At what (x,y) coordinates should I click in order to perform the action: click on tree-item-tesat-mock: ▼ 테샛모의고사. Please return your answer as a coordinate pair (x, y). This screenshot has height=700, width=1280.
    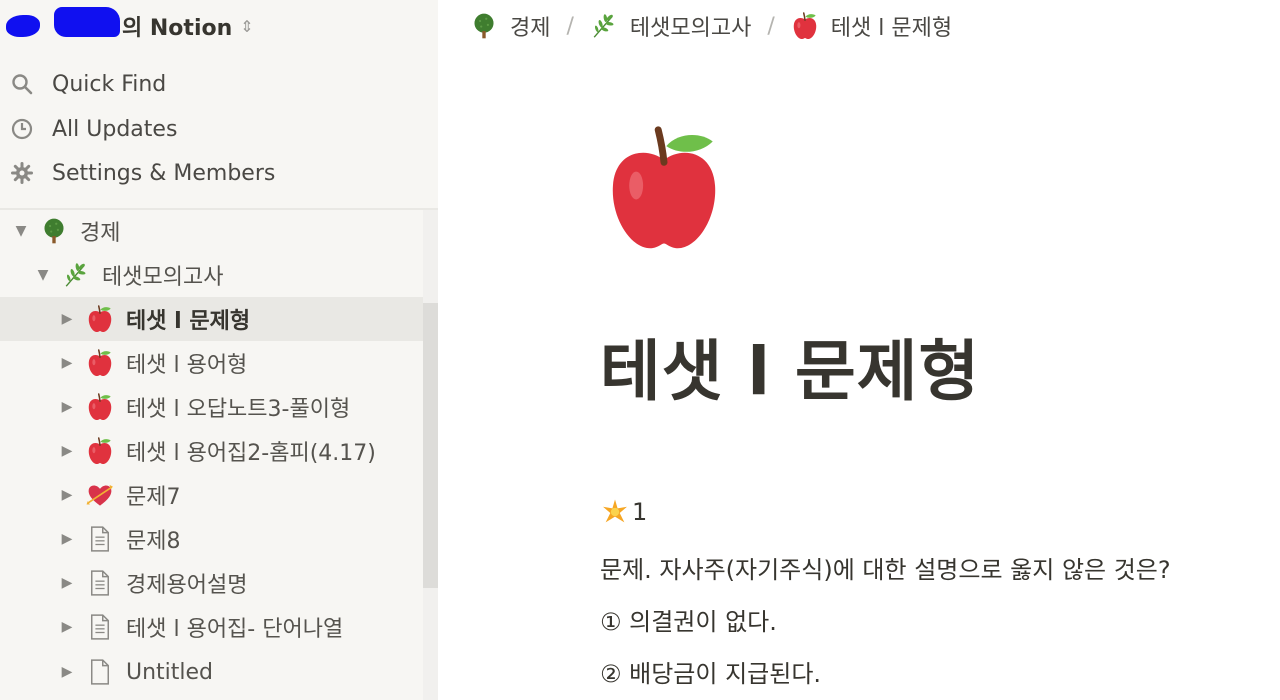
    Looking at the image, I should click on (211, 275).